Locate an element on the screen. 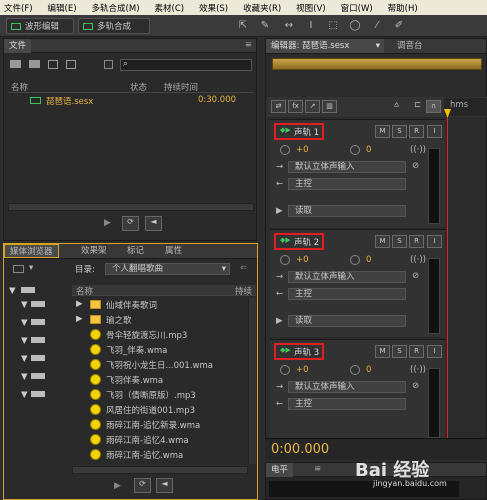 This screenshot has width=487, height=500. lasso-tool-icon: ◯ is located at coordinates (355, 26).